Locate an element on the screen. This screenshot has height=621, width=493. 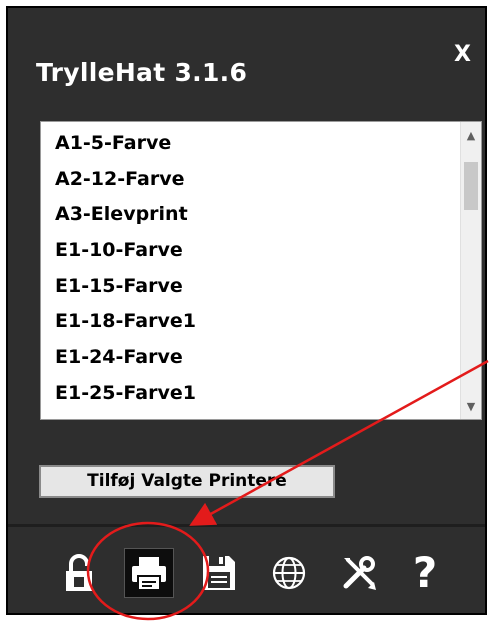
help-icon: ? is located at coordinates (425, 572).